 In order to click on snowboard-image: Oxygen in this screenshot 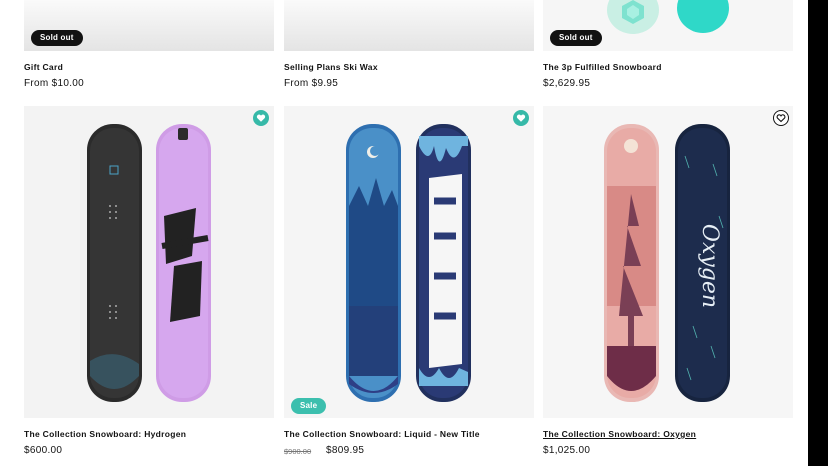, I will do `click(667, 263)`.